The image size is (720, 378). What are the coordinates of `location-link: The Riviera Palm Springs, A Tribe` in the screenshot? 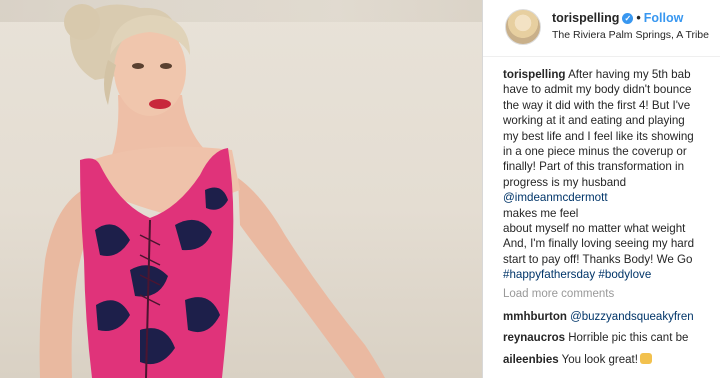 It's located at (630, 35).